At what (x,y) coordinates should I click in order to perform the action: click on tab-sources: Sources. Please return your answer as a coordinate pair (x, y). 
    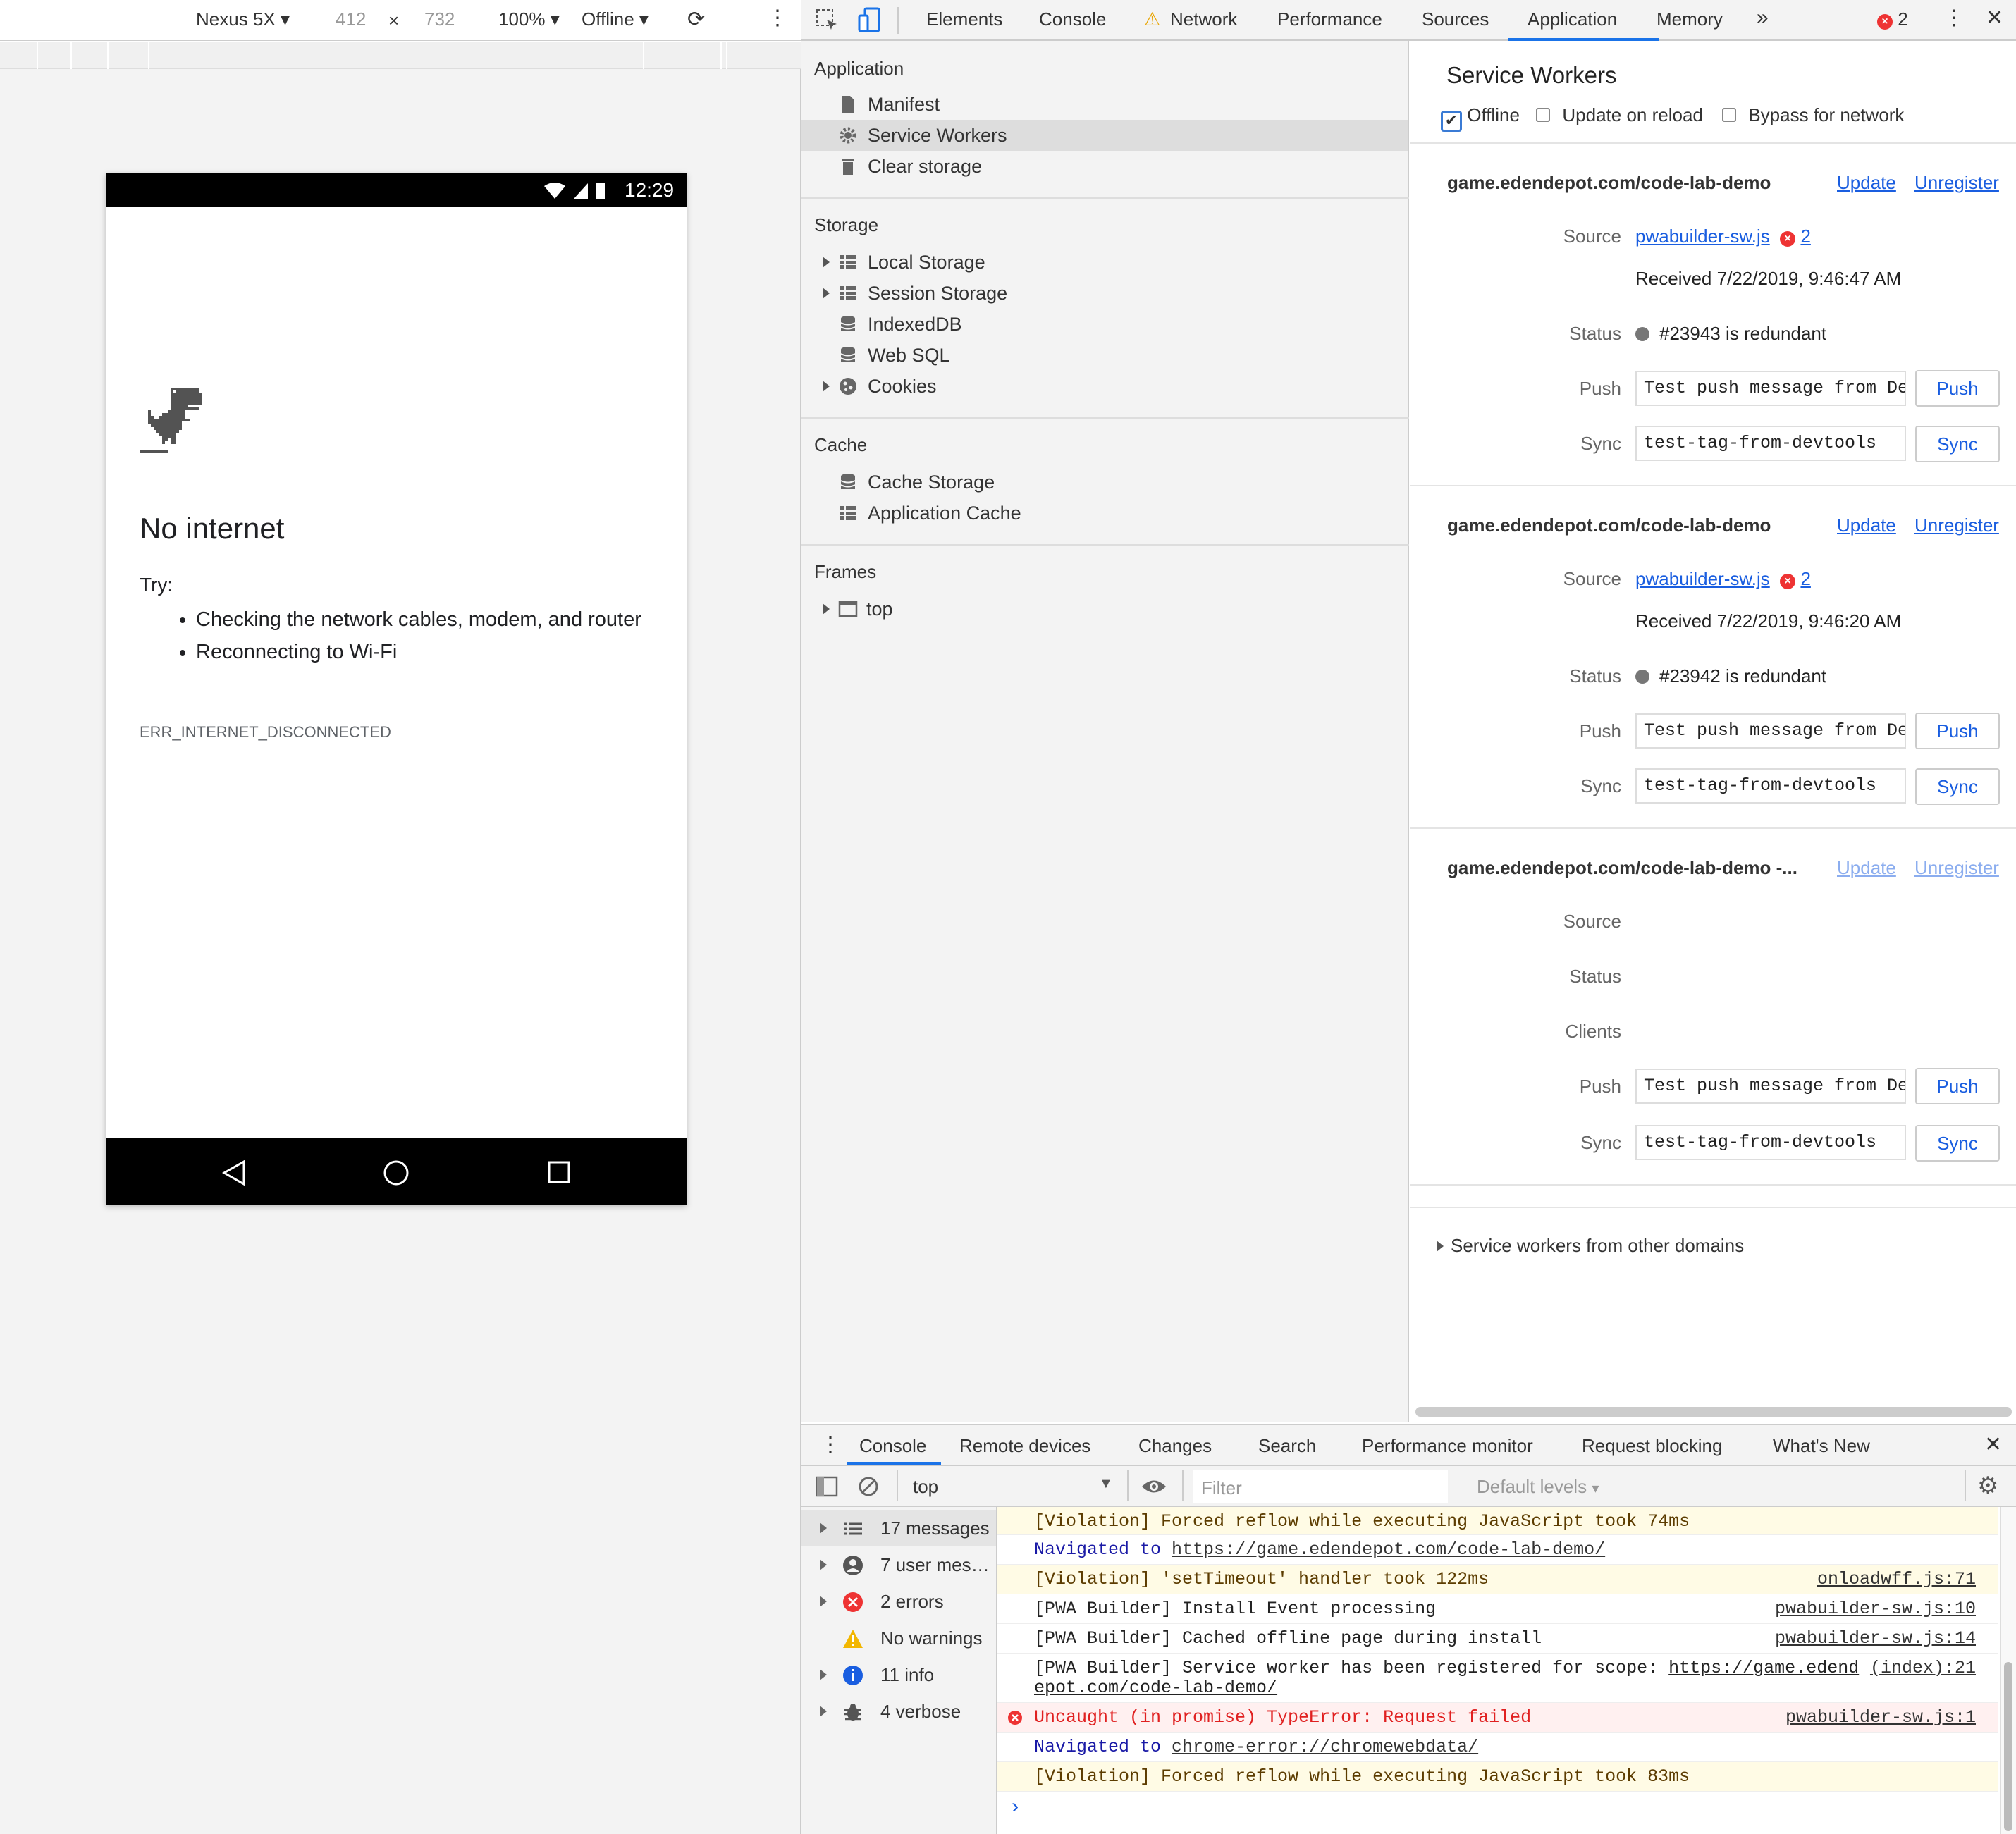
    Looking at the image, I should click on (1455, 19).